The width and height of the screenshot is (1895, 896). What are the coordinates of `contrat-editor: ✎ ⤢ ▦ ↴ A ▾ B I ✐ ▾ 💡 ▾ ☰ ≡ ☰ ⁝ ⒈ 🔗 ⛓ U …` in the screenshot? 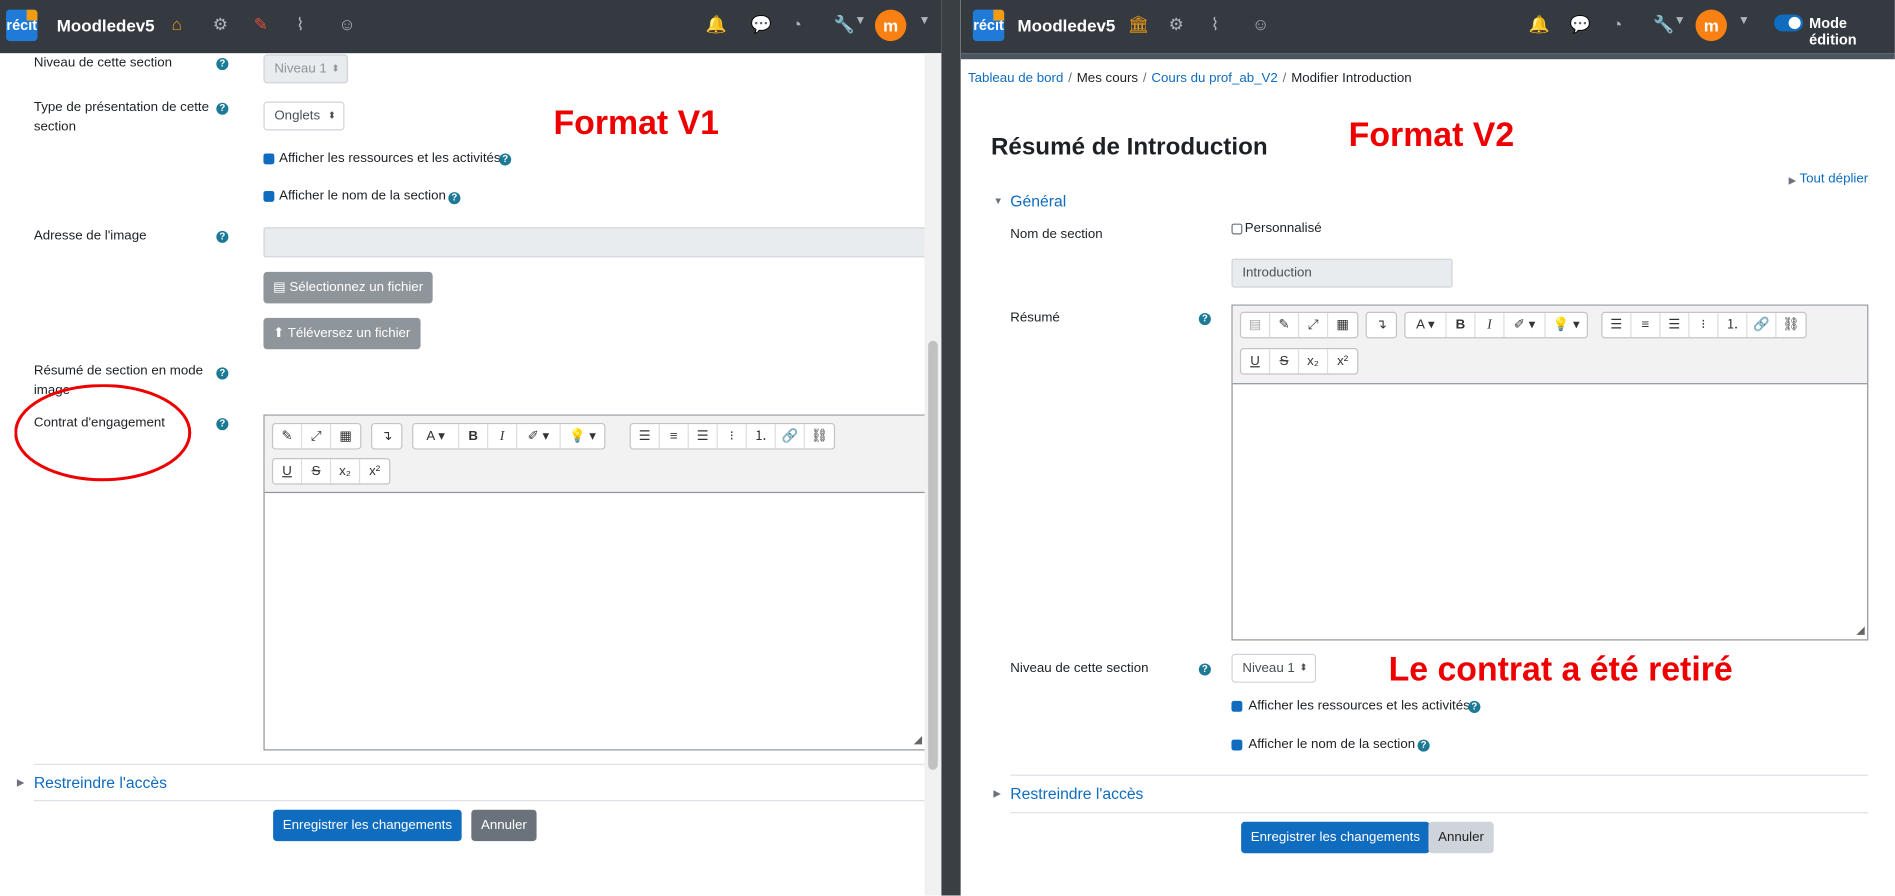 It's located at (594, 582).